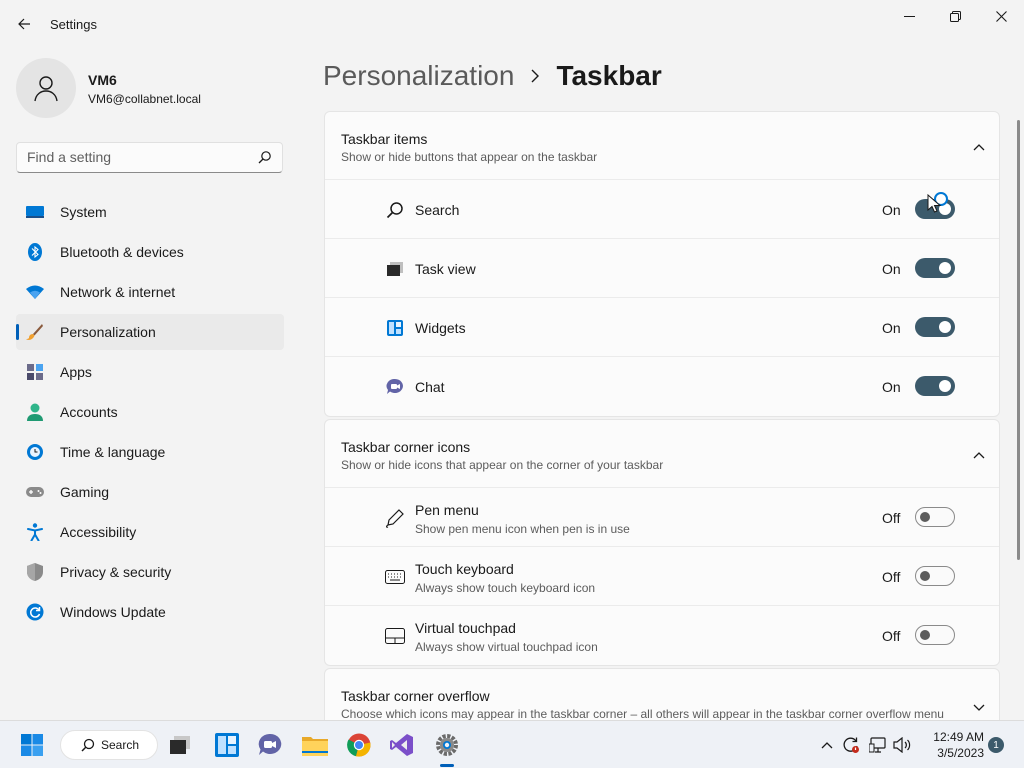 The image size is (1024, 768). I want to click on task-view-icon, so click(395, 269).